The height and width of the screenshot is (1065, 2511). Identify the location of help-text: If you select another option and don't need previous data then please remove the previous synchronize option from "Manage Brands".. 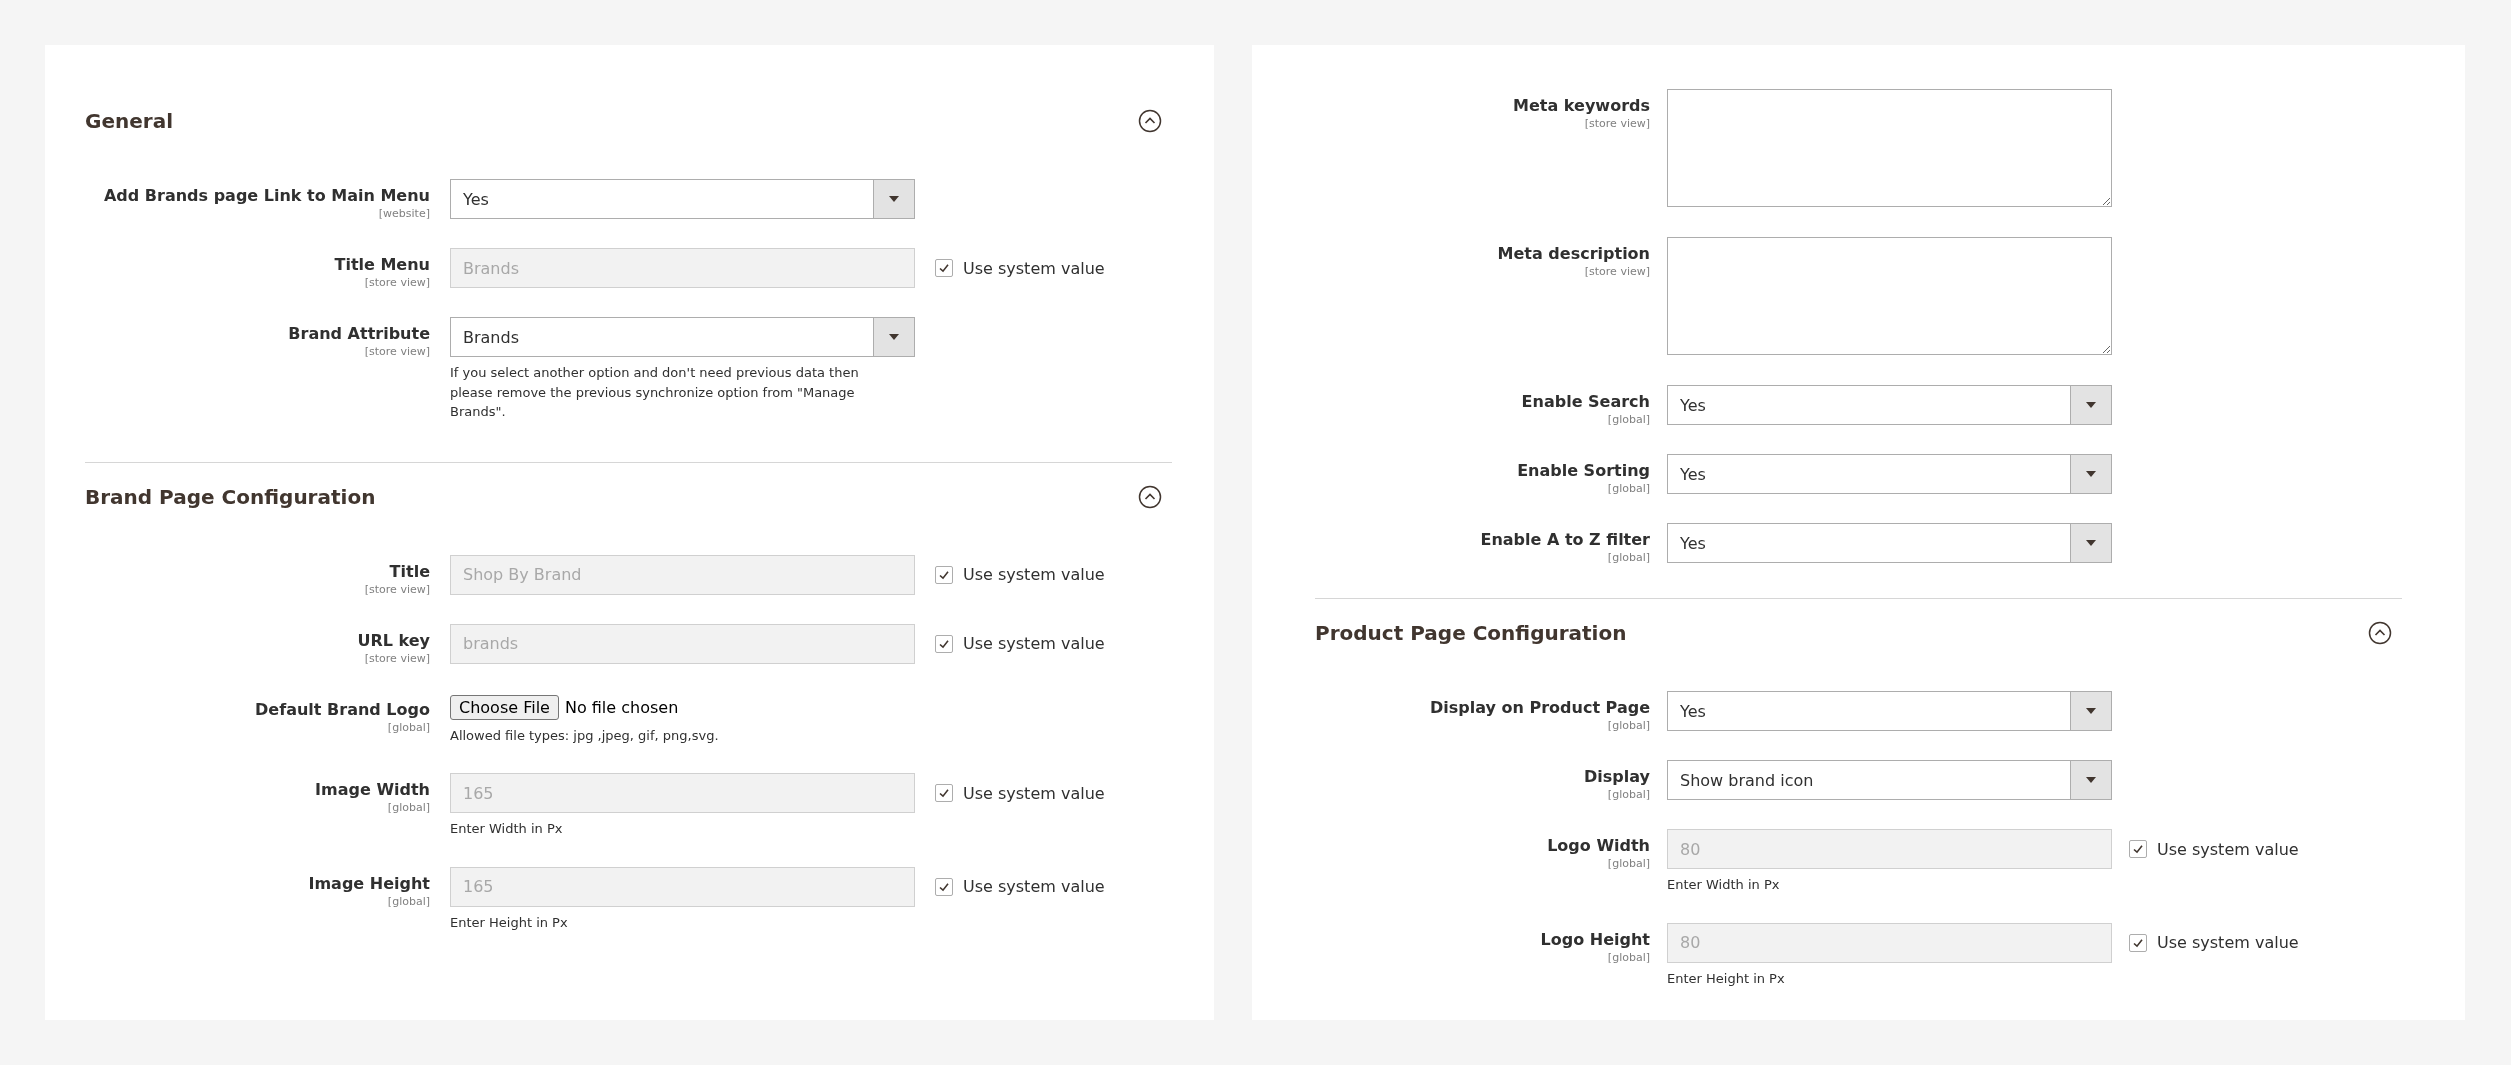
(655, 392).